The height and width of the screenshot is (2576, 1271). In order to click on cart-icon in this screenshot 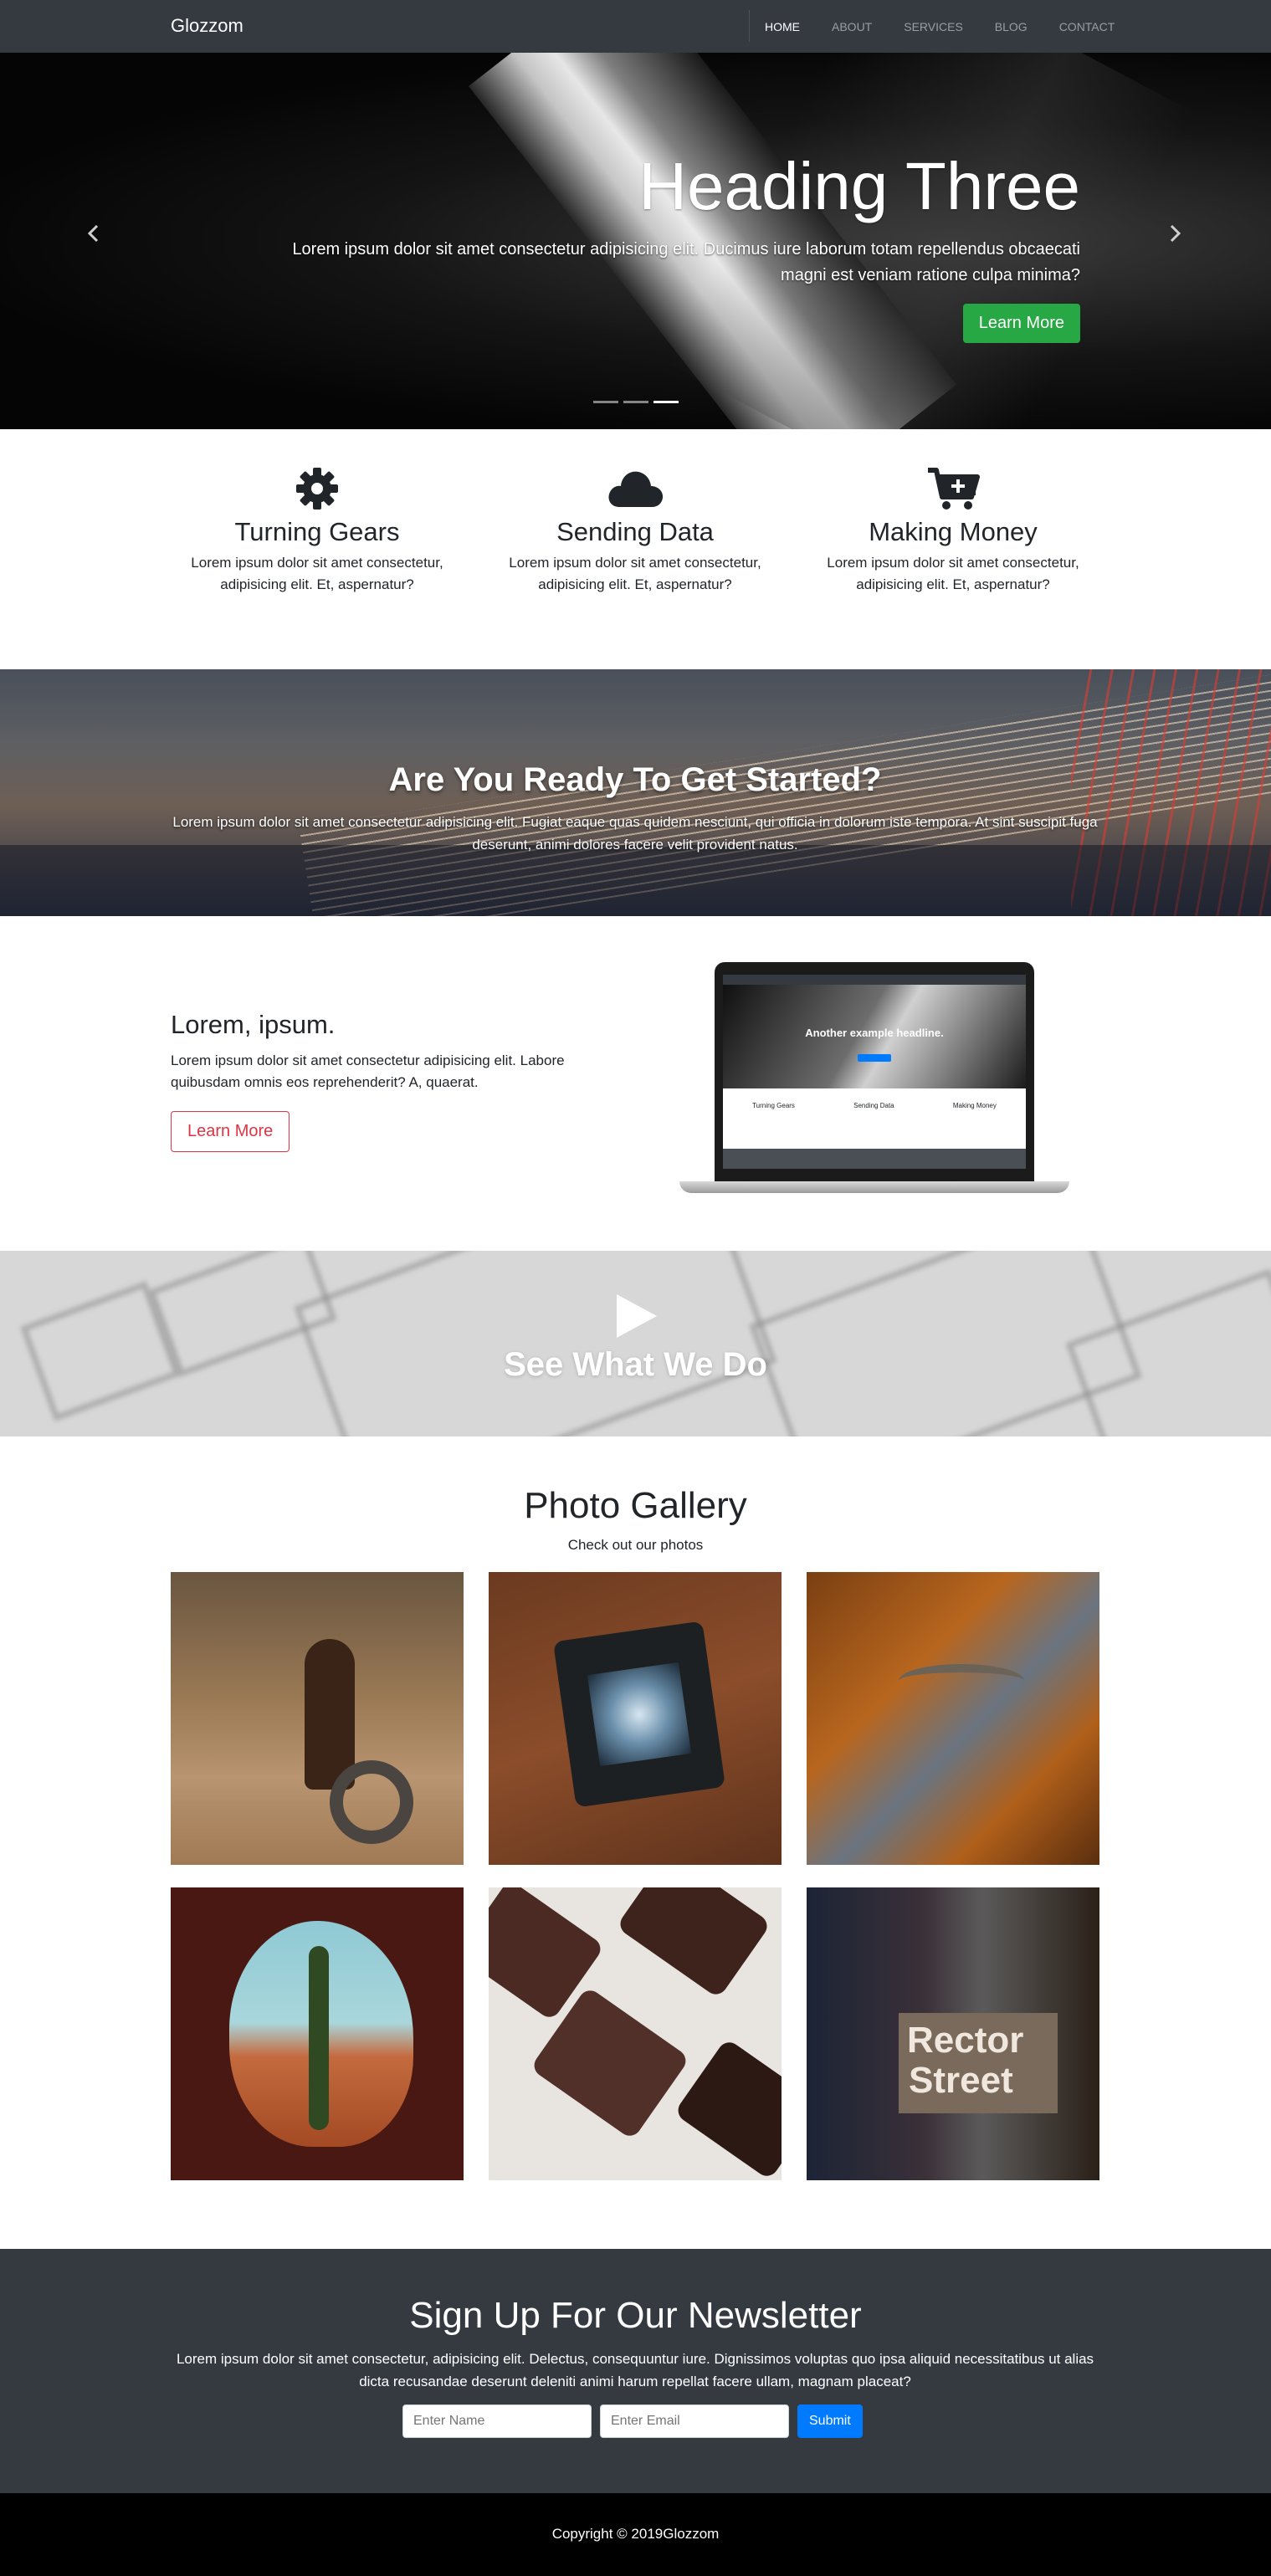, I will do `click(954, 489)`.